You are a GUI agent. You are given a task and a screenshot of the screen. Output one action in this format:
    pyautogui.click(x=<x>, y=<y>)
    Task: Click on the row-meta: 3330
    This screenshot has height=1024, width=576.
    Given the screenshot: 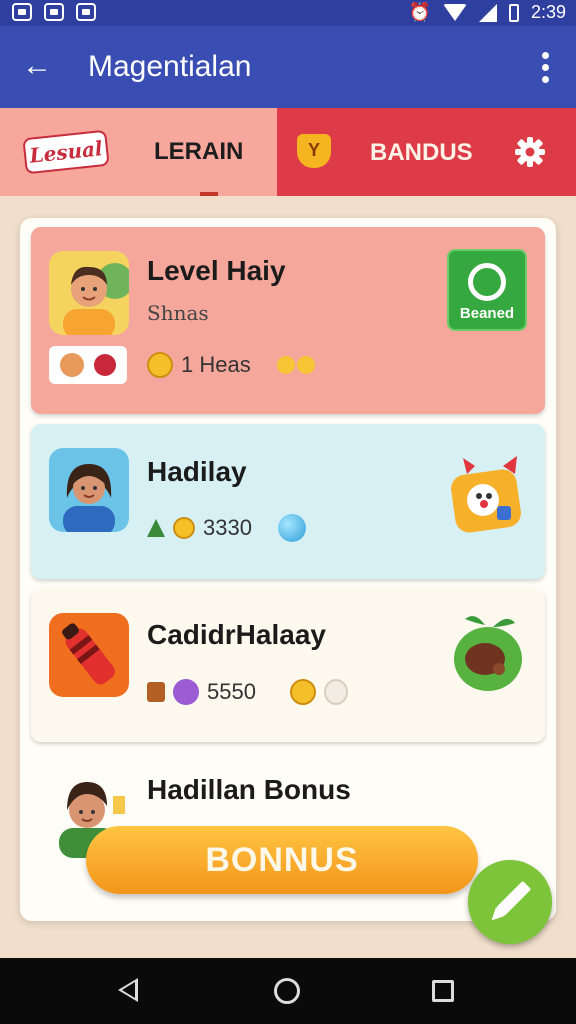 What is the action you would take?
    pyautogui.click(x=226, y=528)
    